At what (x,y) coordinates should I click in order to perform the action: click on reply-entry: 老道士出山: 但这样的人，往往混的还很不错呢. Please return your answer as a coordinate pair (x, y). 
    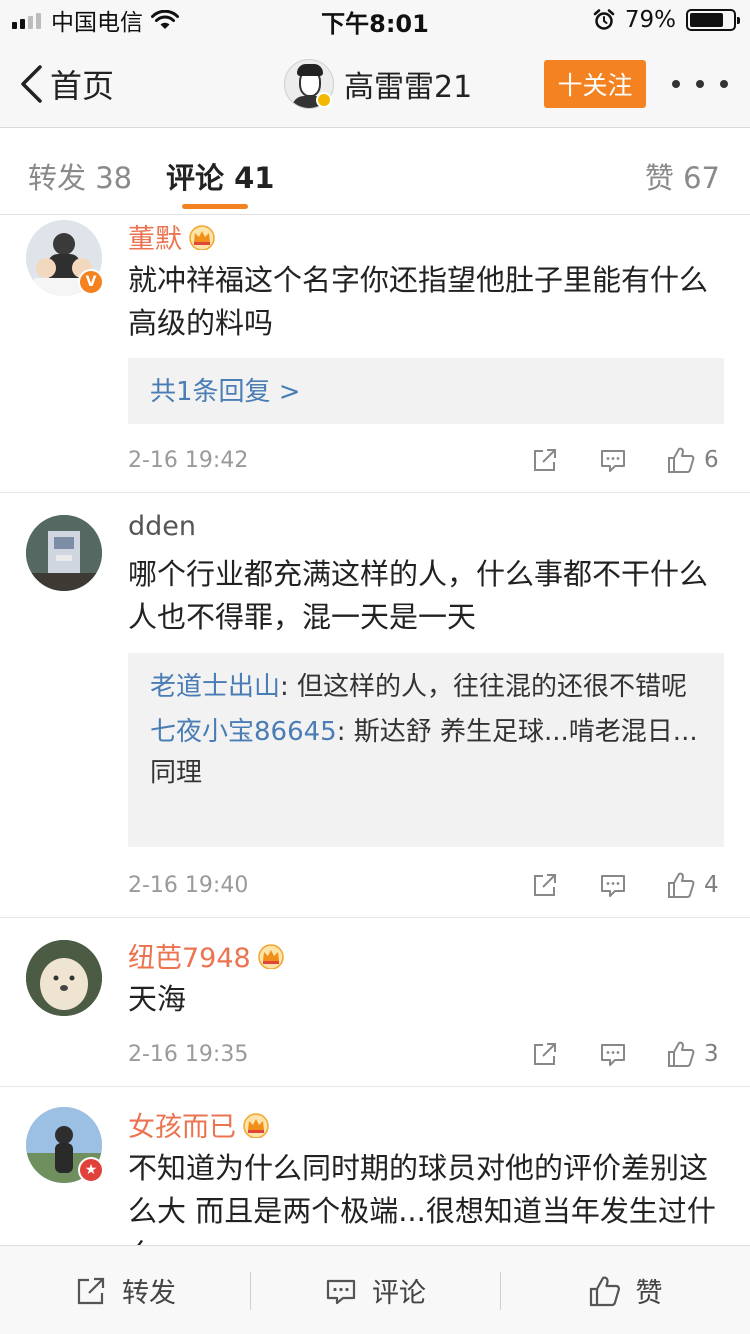
    Looking at the image, I should click on (426, 687).